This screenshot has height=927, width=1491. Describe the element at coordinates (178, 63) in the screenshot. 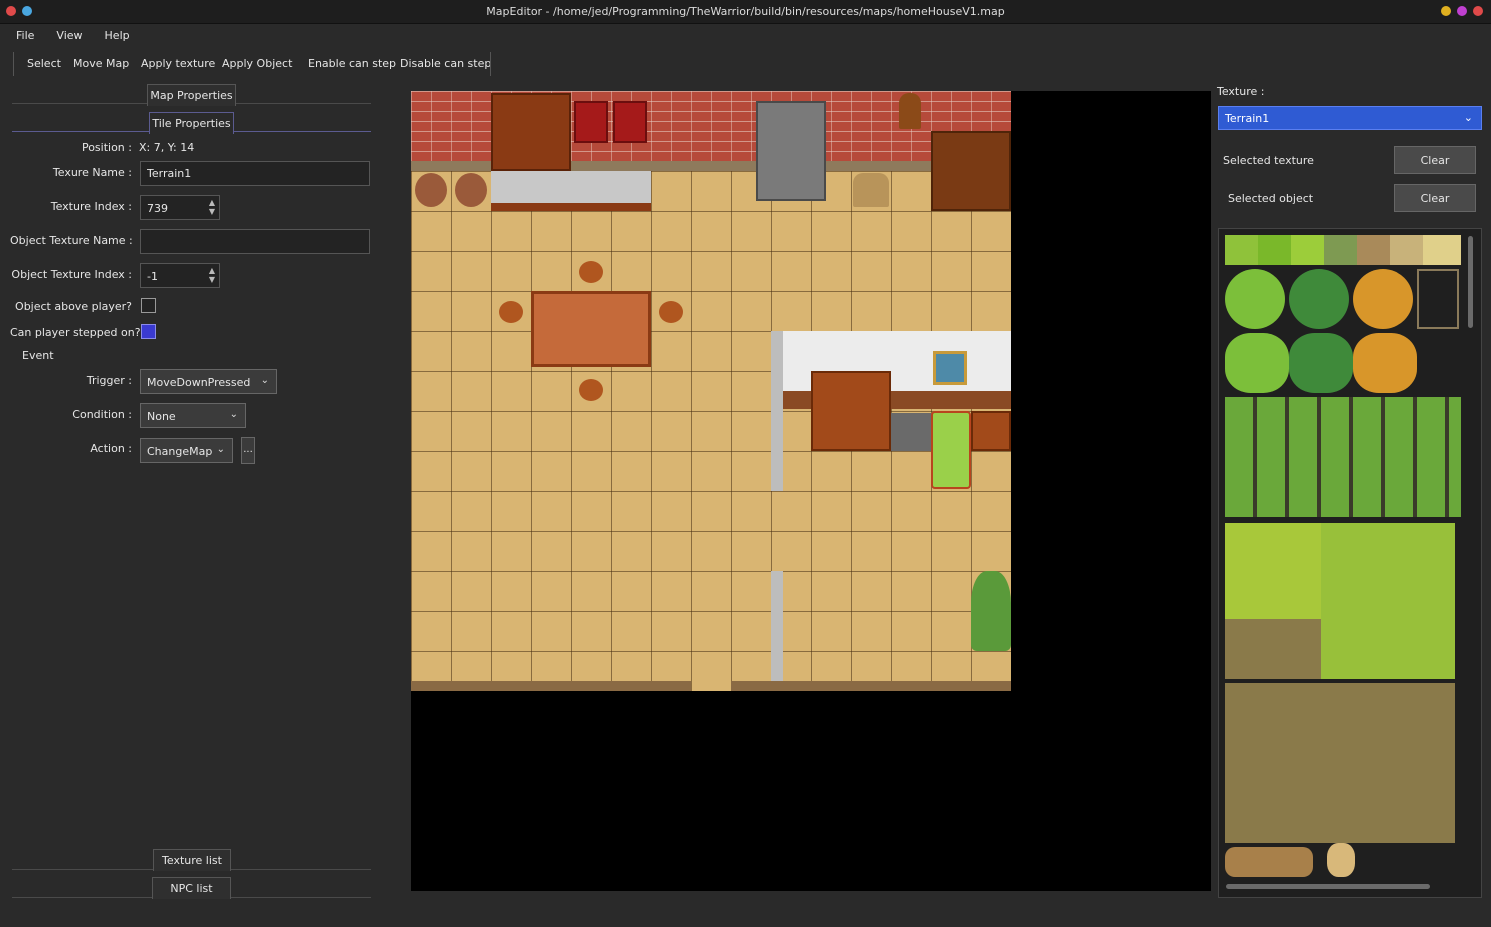

I see `apply-texture-button: Apply texture` at that location.